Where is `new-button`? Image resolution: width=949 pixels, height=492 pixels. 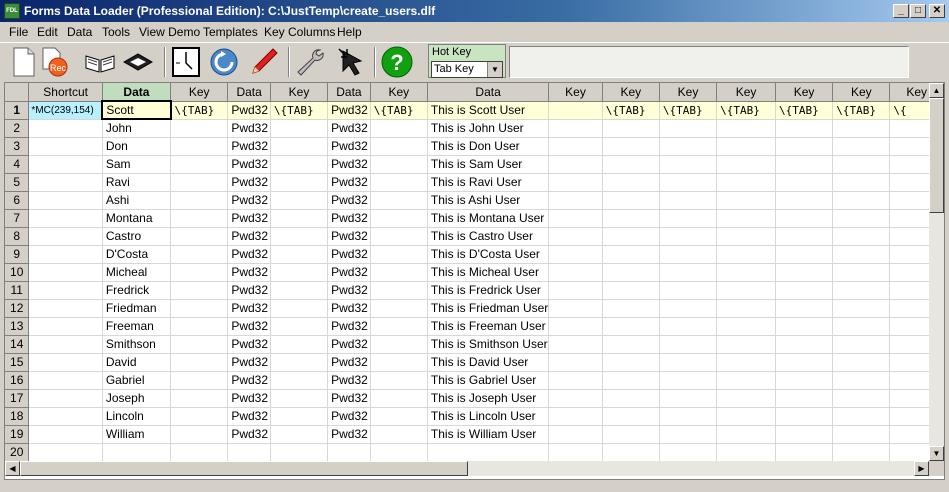
new-button is located at coordinates (24, 62).